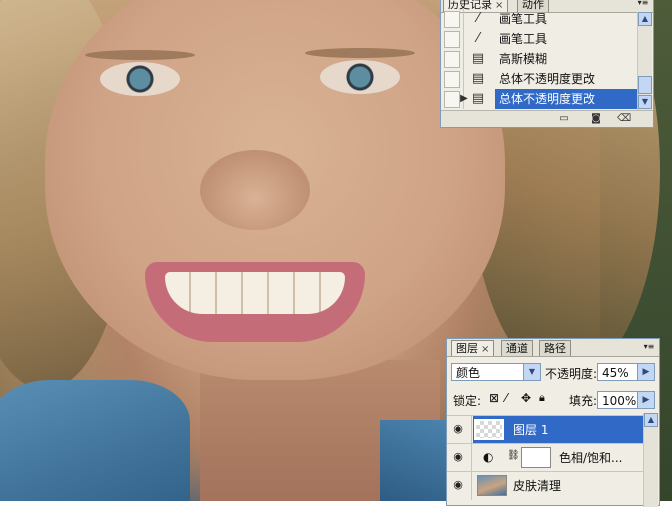  What do you see at coordinates (467, 348) in the screenshot?
I see `tab-layers-label: 图层` at bounding box center [467, 348].